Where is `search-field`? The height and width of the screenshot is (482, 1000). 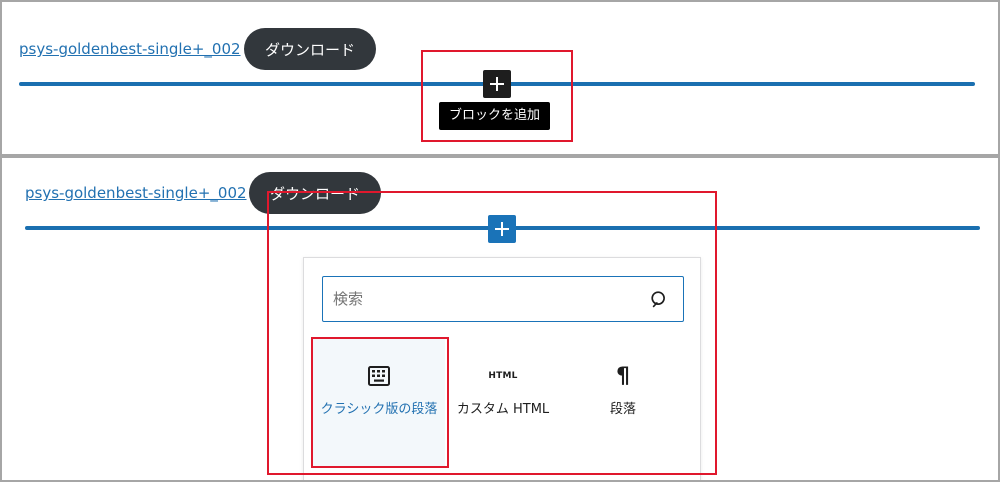
search-field is located at coordinates (503, 299).